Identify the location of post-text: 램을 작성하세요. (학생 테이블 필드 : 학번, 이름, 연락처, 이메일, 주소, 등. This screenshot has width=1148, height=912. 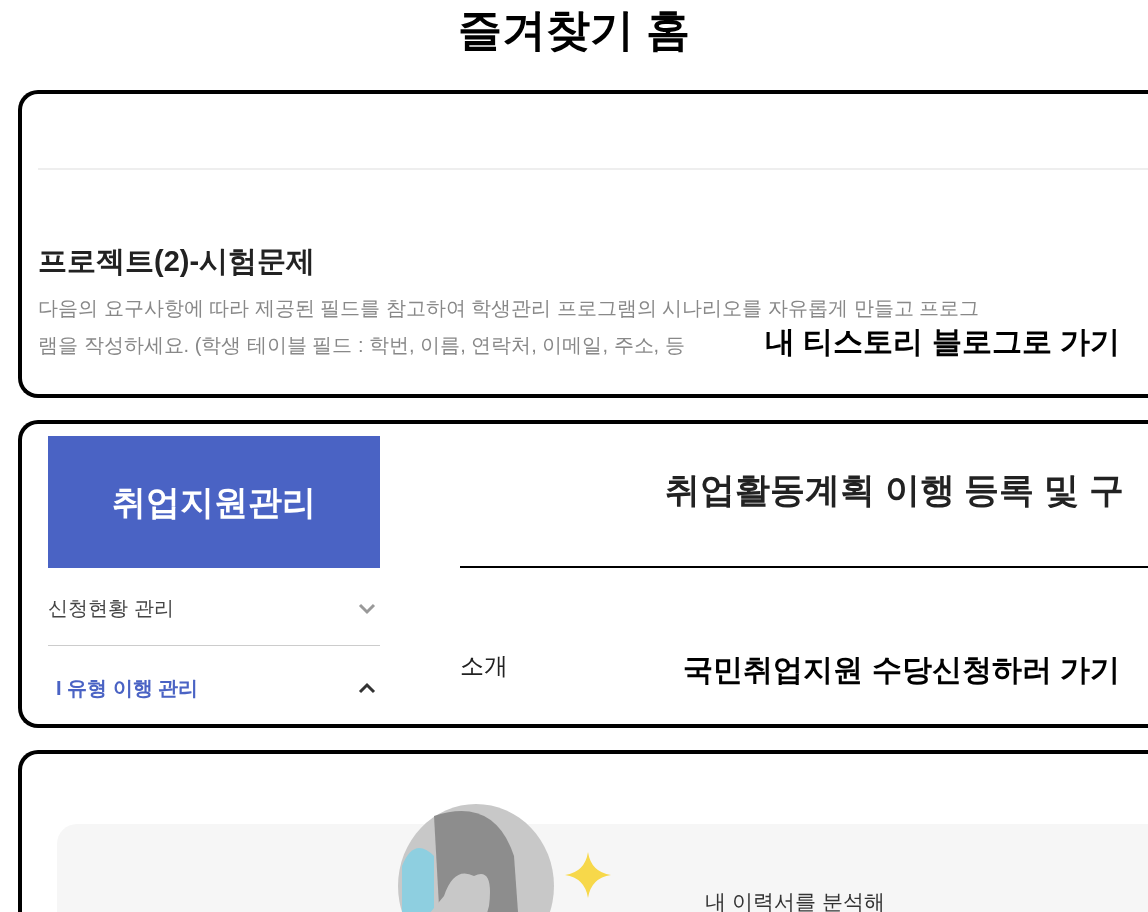
(361, 345).